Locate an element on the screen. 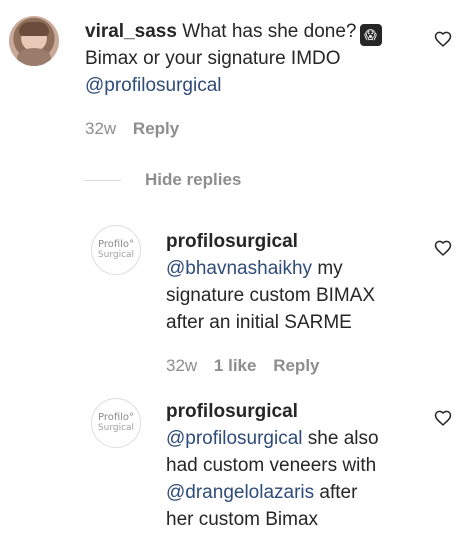  reply-2-line-3: @drangelolazaris after is located at coordinates (261, 492).